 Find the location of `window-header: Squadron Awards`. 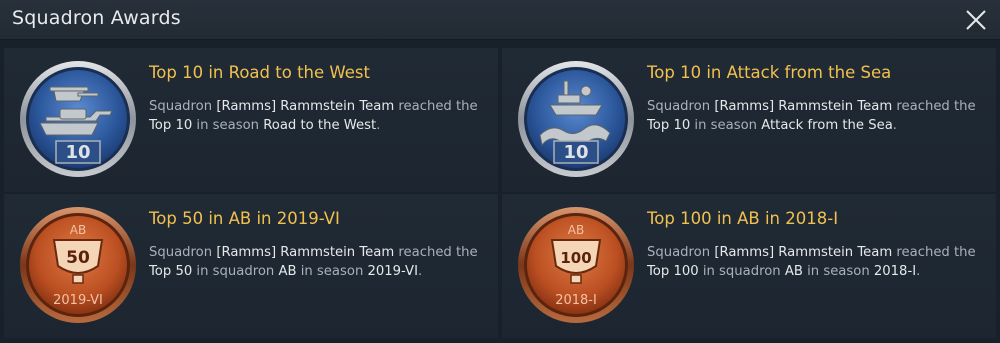

window-header: Squadron Awards is located at coordinates (500, 20).